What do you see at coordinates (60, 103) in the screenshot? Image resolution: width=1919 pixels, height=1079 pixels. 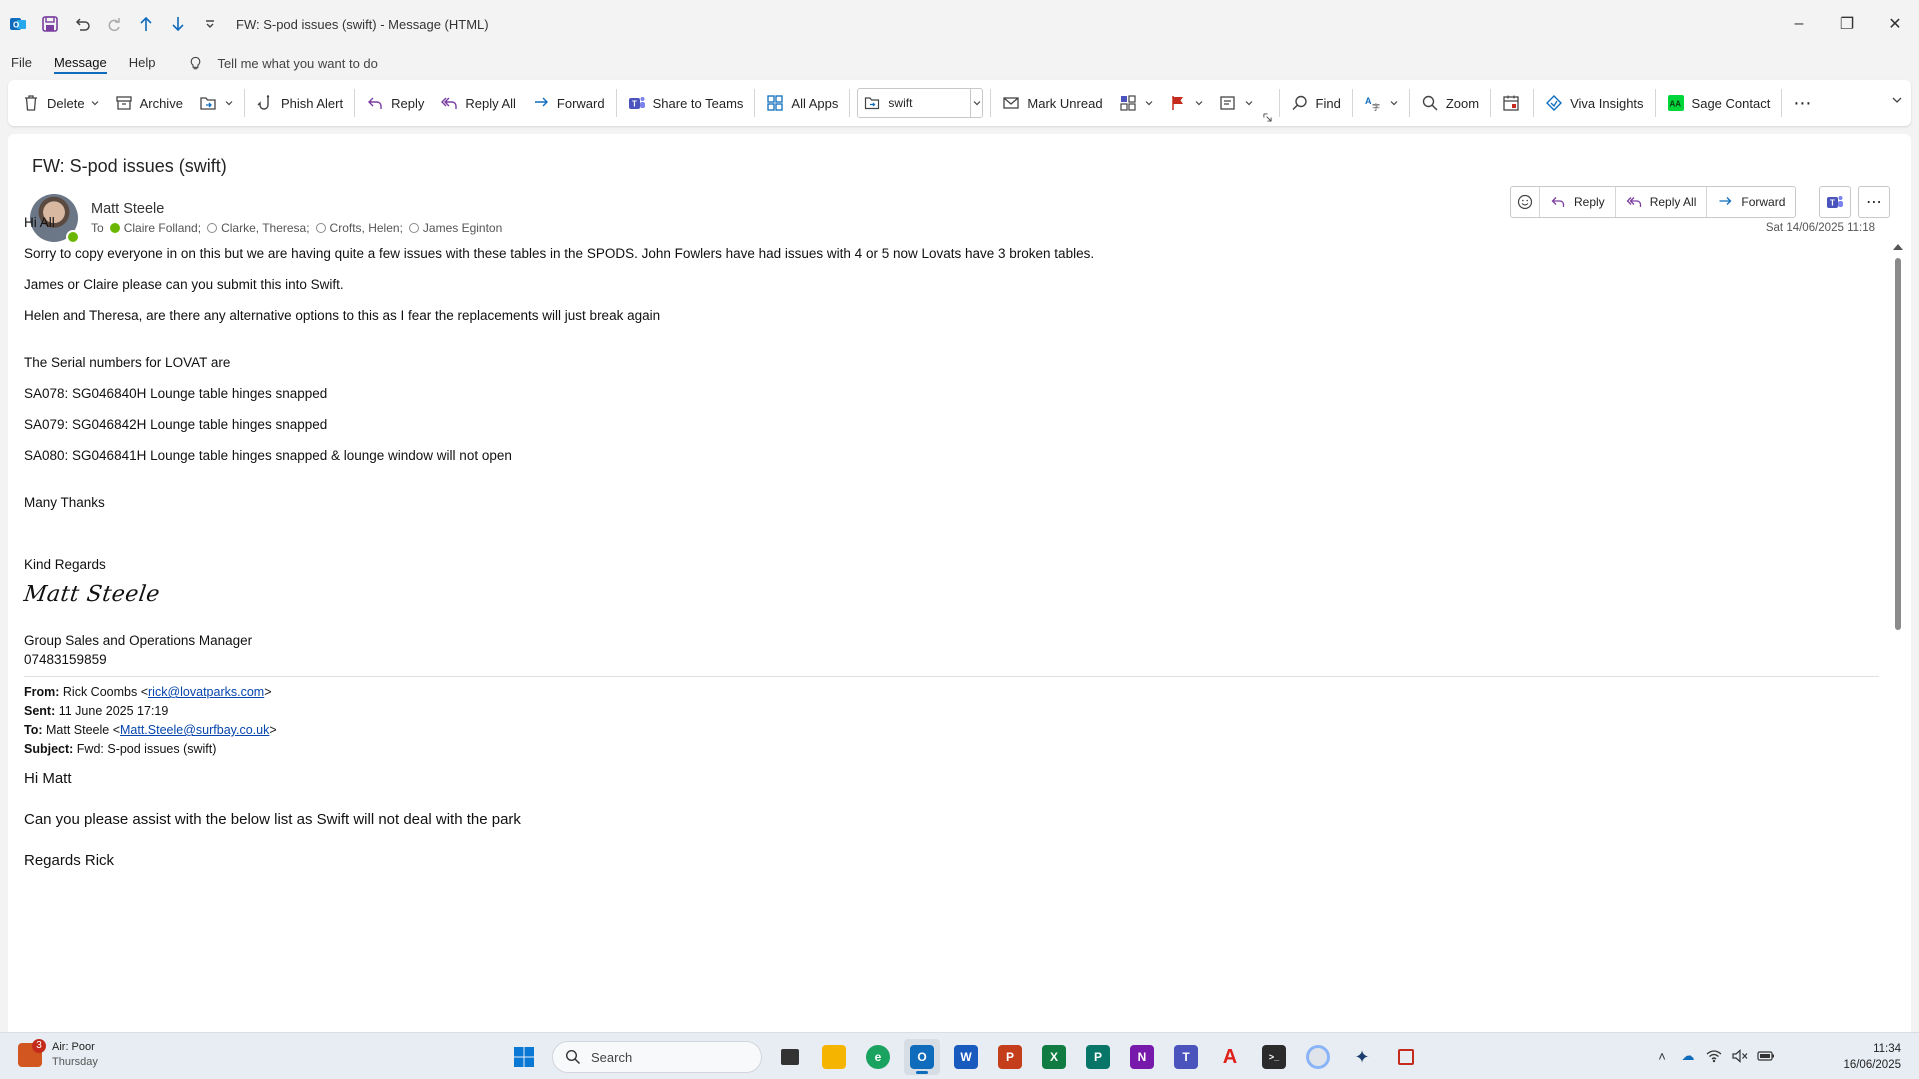 I see `delete-button: Delete` at bounding box center [60, 103].